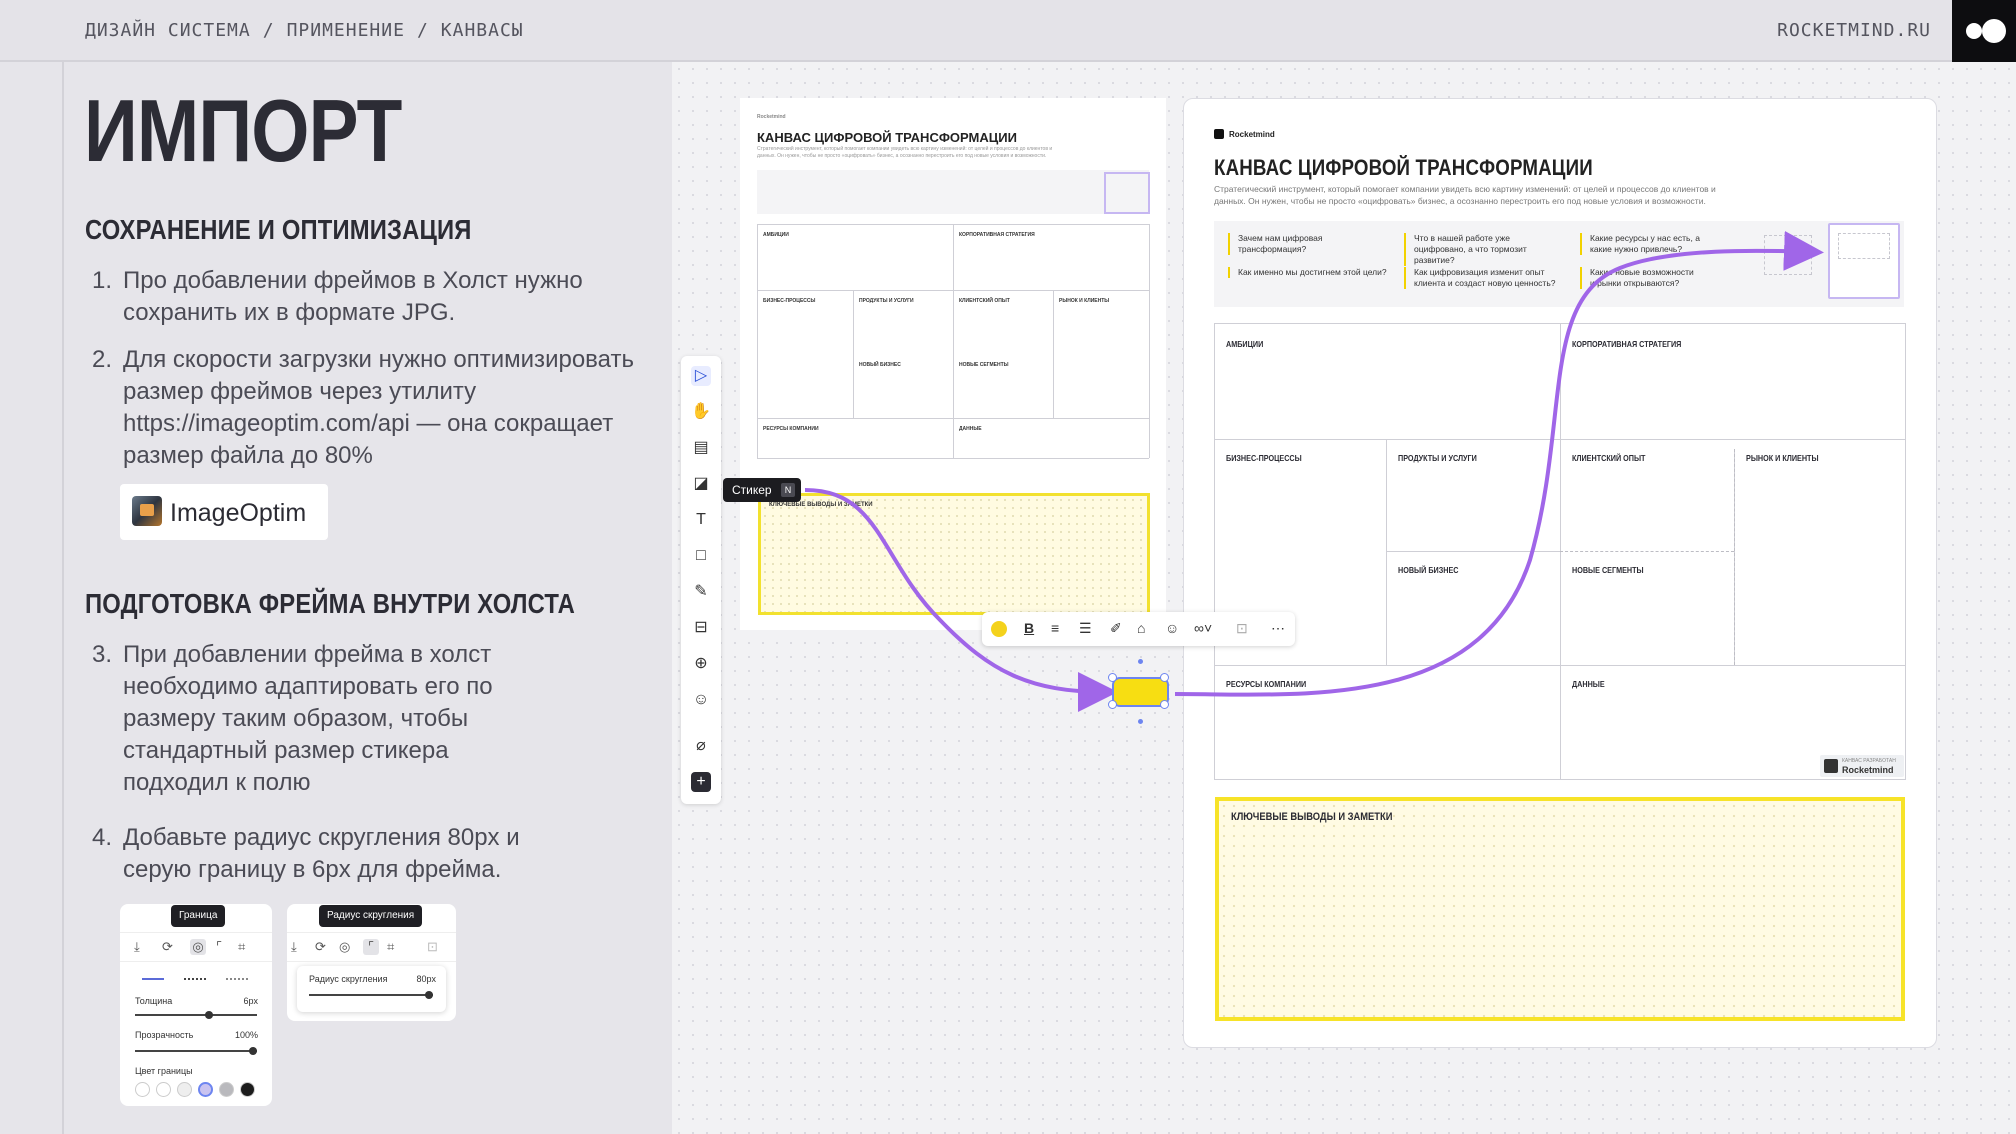 The width and height of the screenshot is (2016, 1134). Describe the element at coordinates (102, 837) in the screenshot. I see `list-number: 4.` at that location.